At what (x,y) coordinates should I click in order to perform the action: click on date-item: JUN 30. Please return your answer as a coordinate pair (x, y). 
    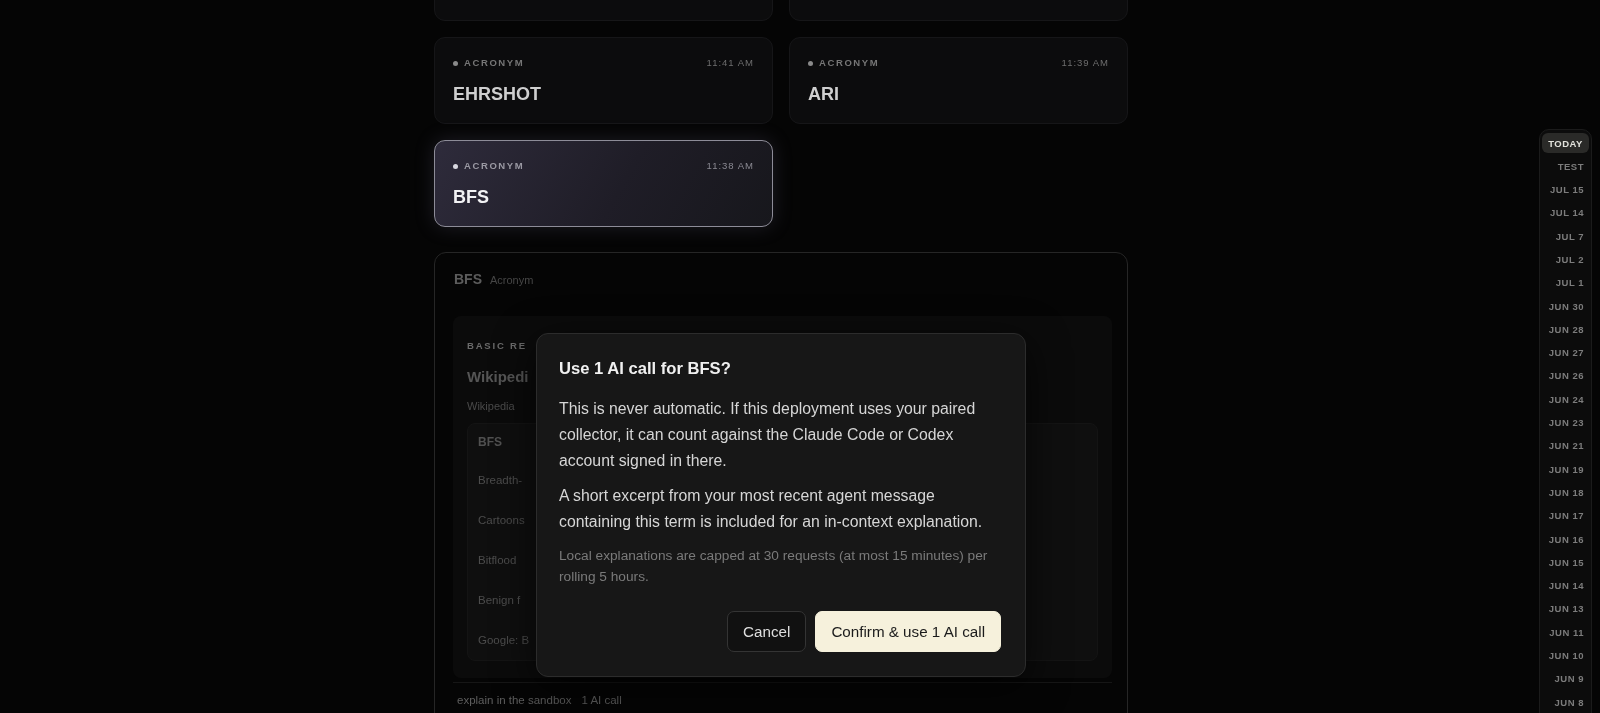
    Looking at the image, I should click on (1565, 306).